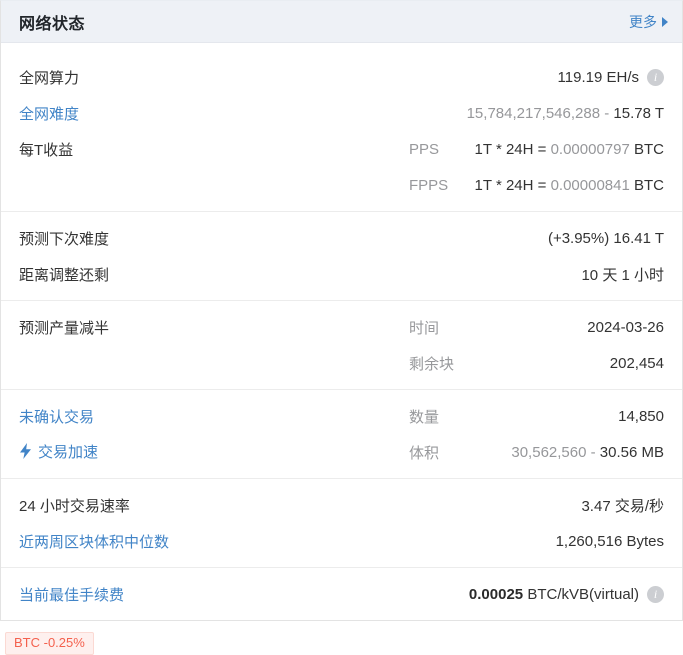  Describe the element at coordinates (64, 328) in the screenshot. I see `predicted-halving-time-label: 预测产量减半` at that location.